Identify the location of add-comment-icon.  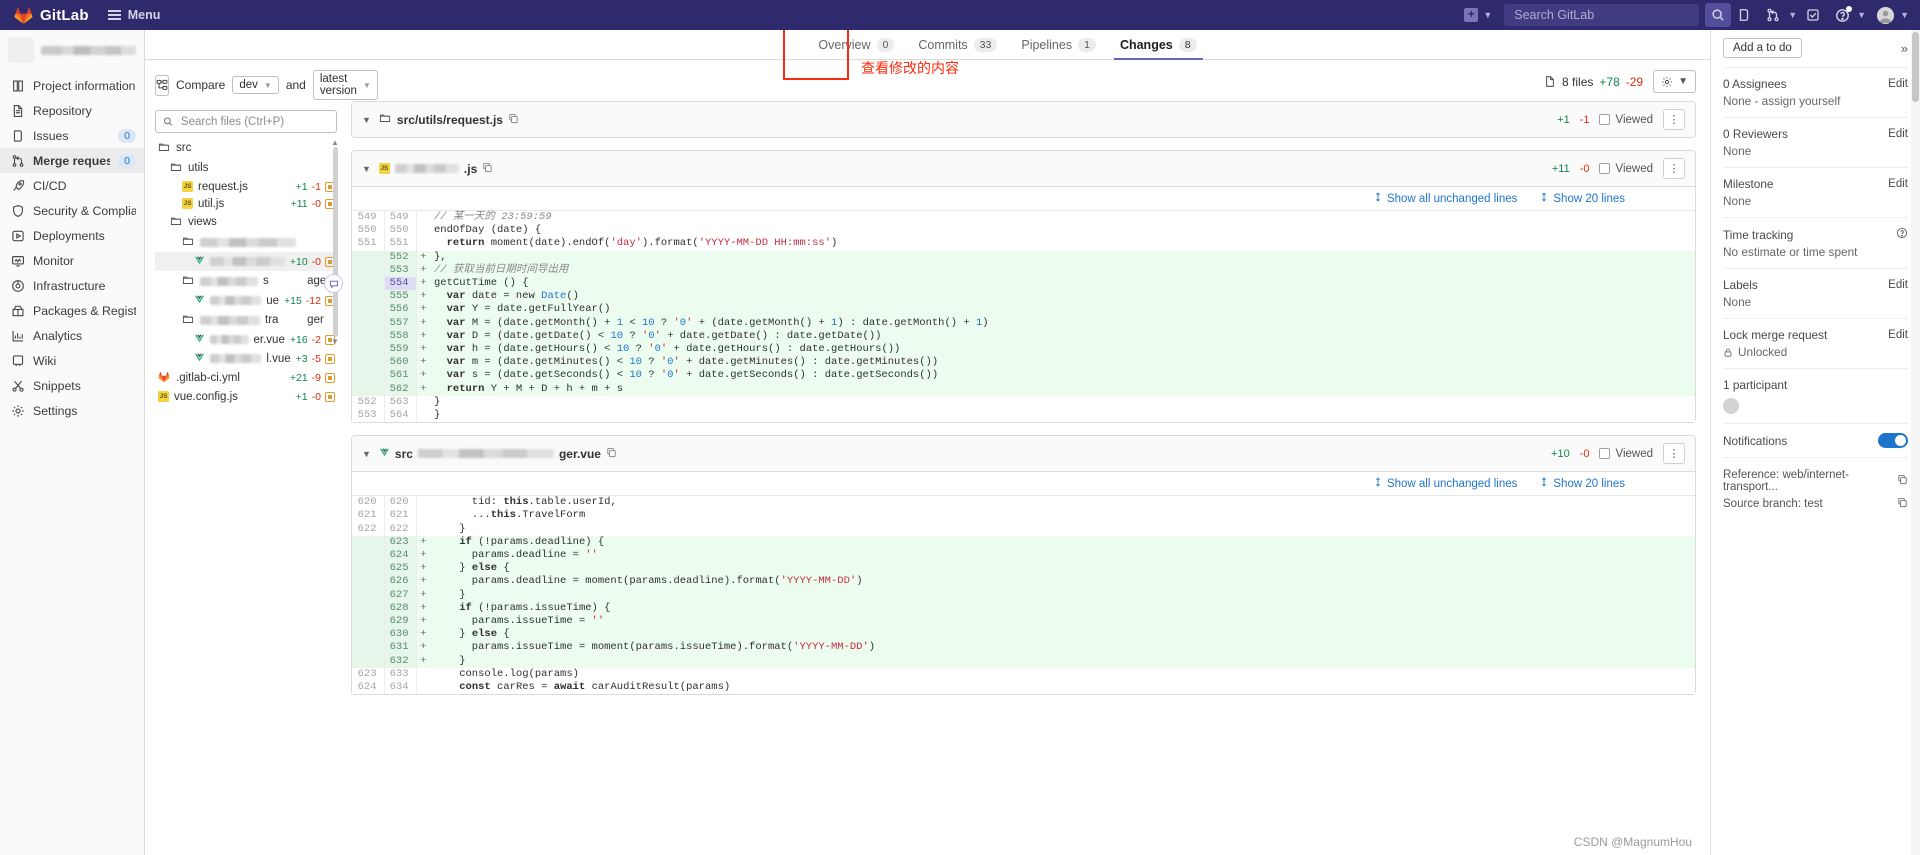
(333, 284).